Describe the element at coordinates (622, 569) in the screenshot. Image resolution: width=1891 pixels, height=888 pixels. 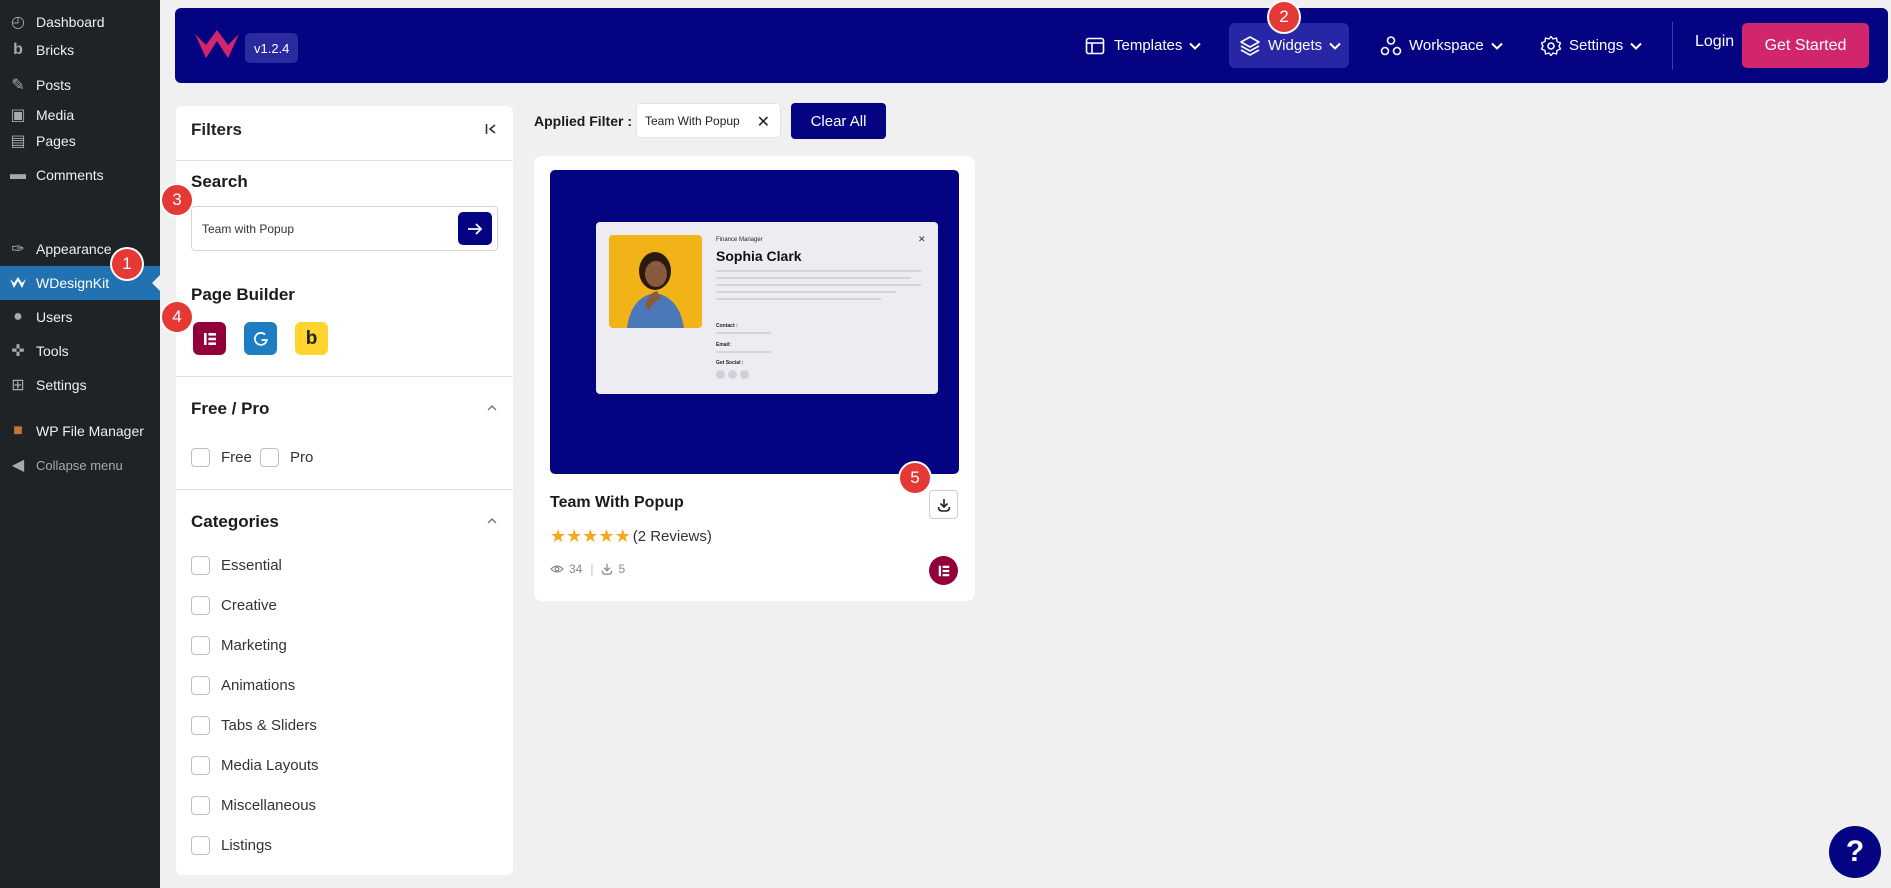
I see `downloads-count: 5` at that location.